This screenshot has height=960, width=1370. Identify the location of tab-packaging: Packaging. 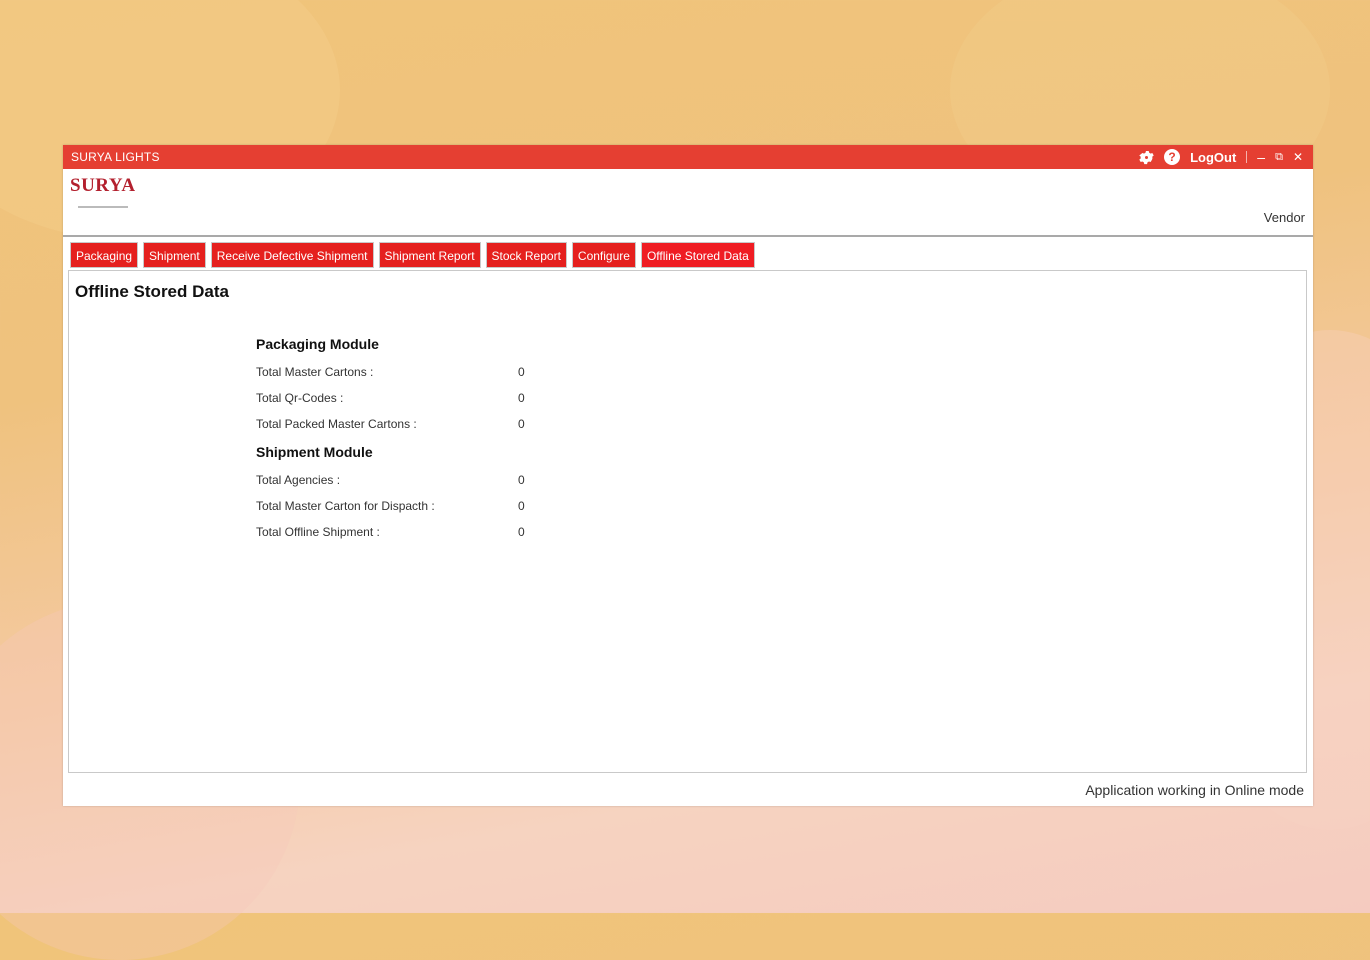
(104, 255).